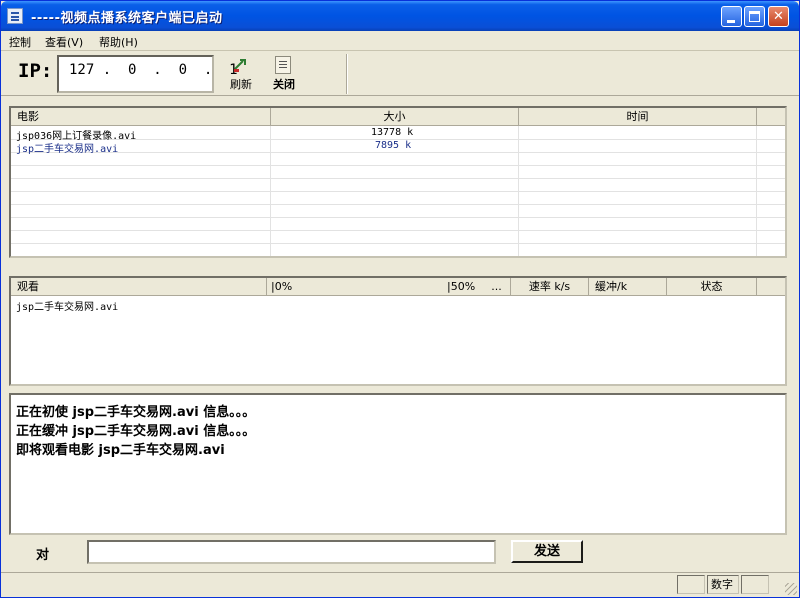  I want to click on ip-address-field: 127 . 0 . 0 . 1, so click(147, 74).